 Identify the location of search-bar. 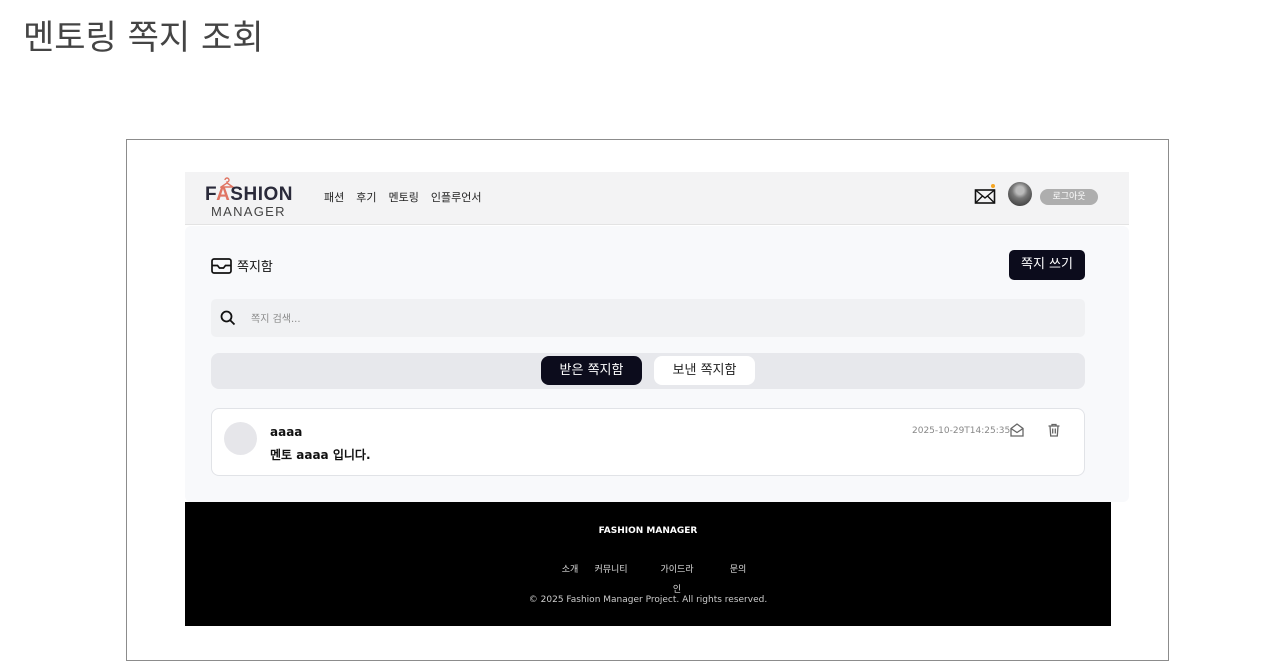
(648, 318).